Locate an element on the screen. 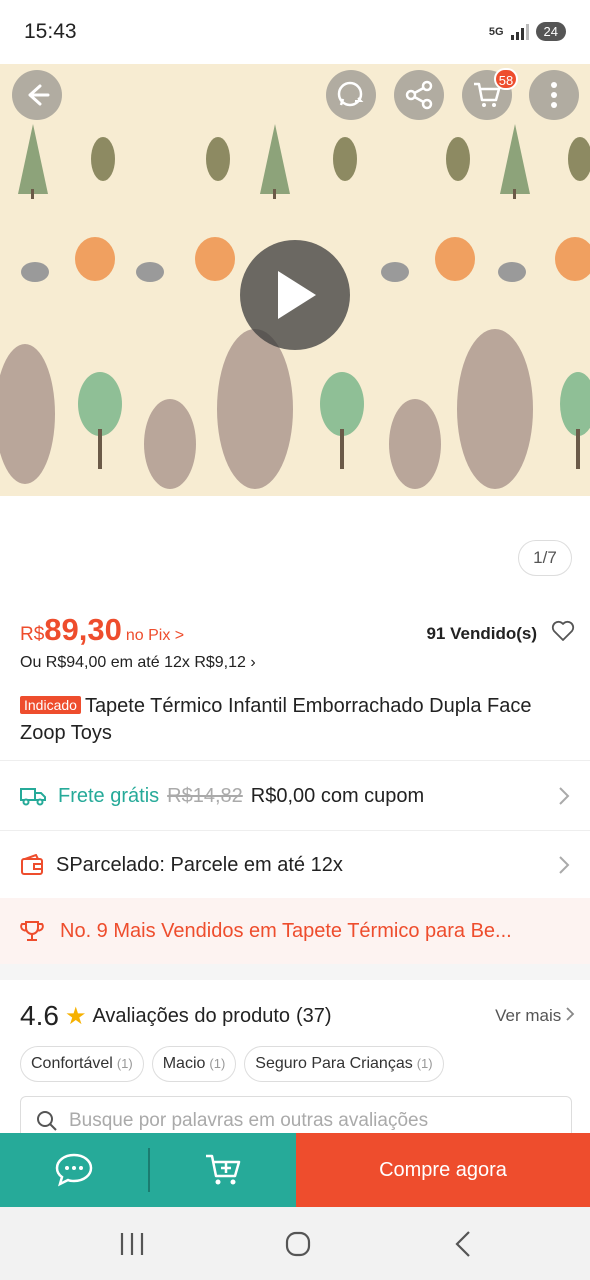  system-nav-bar is located at coordinates (295, 1243).